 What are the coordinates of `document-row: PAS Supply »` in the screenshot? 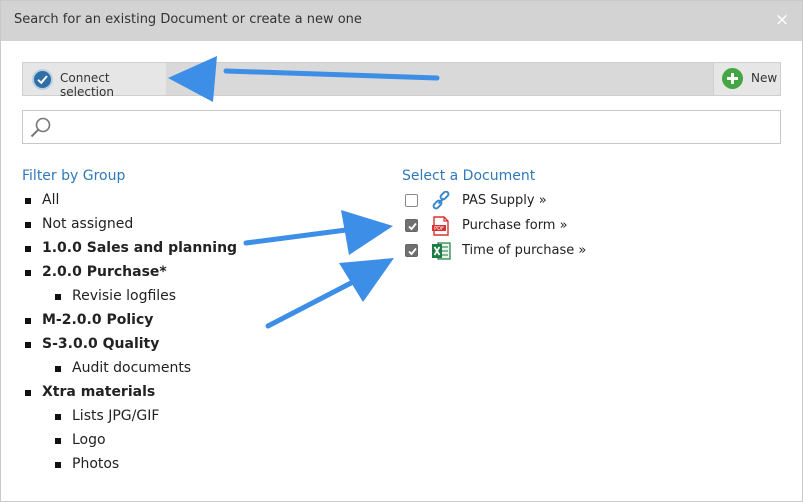 It's located at (592, 202).